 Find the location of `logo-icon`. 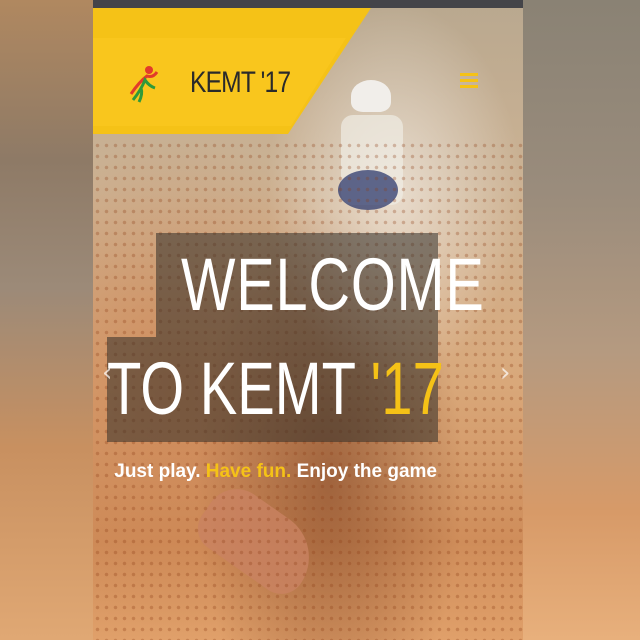

logo-icon is located at coordinates (144, 84).